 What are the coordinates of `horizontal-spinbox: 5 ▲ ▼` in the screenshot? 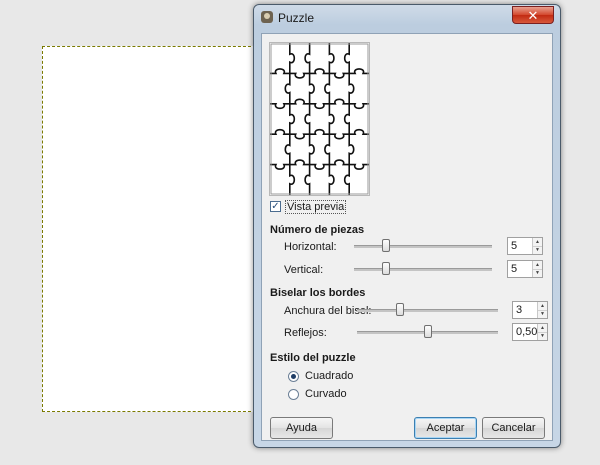 It's located at (525, 246).